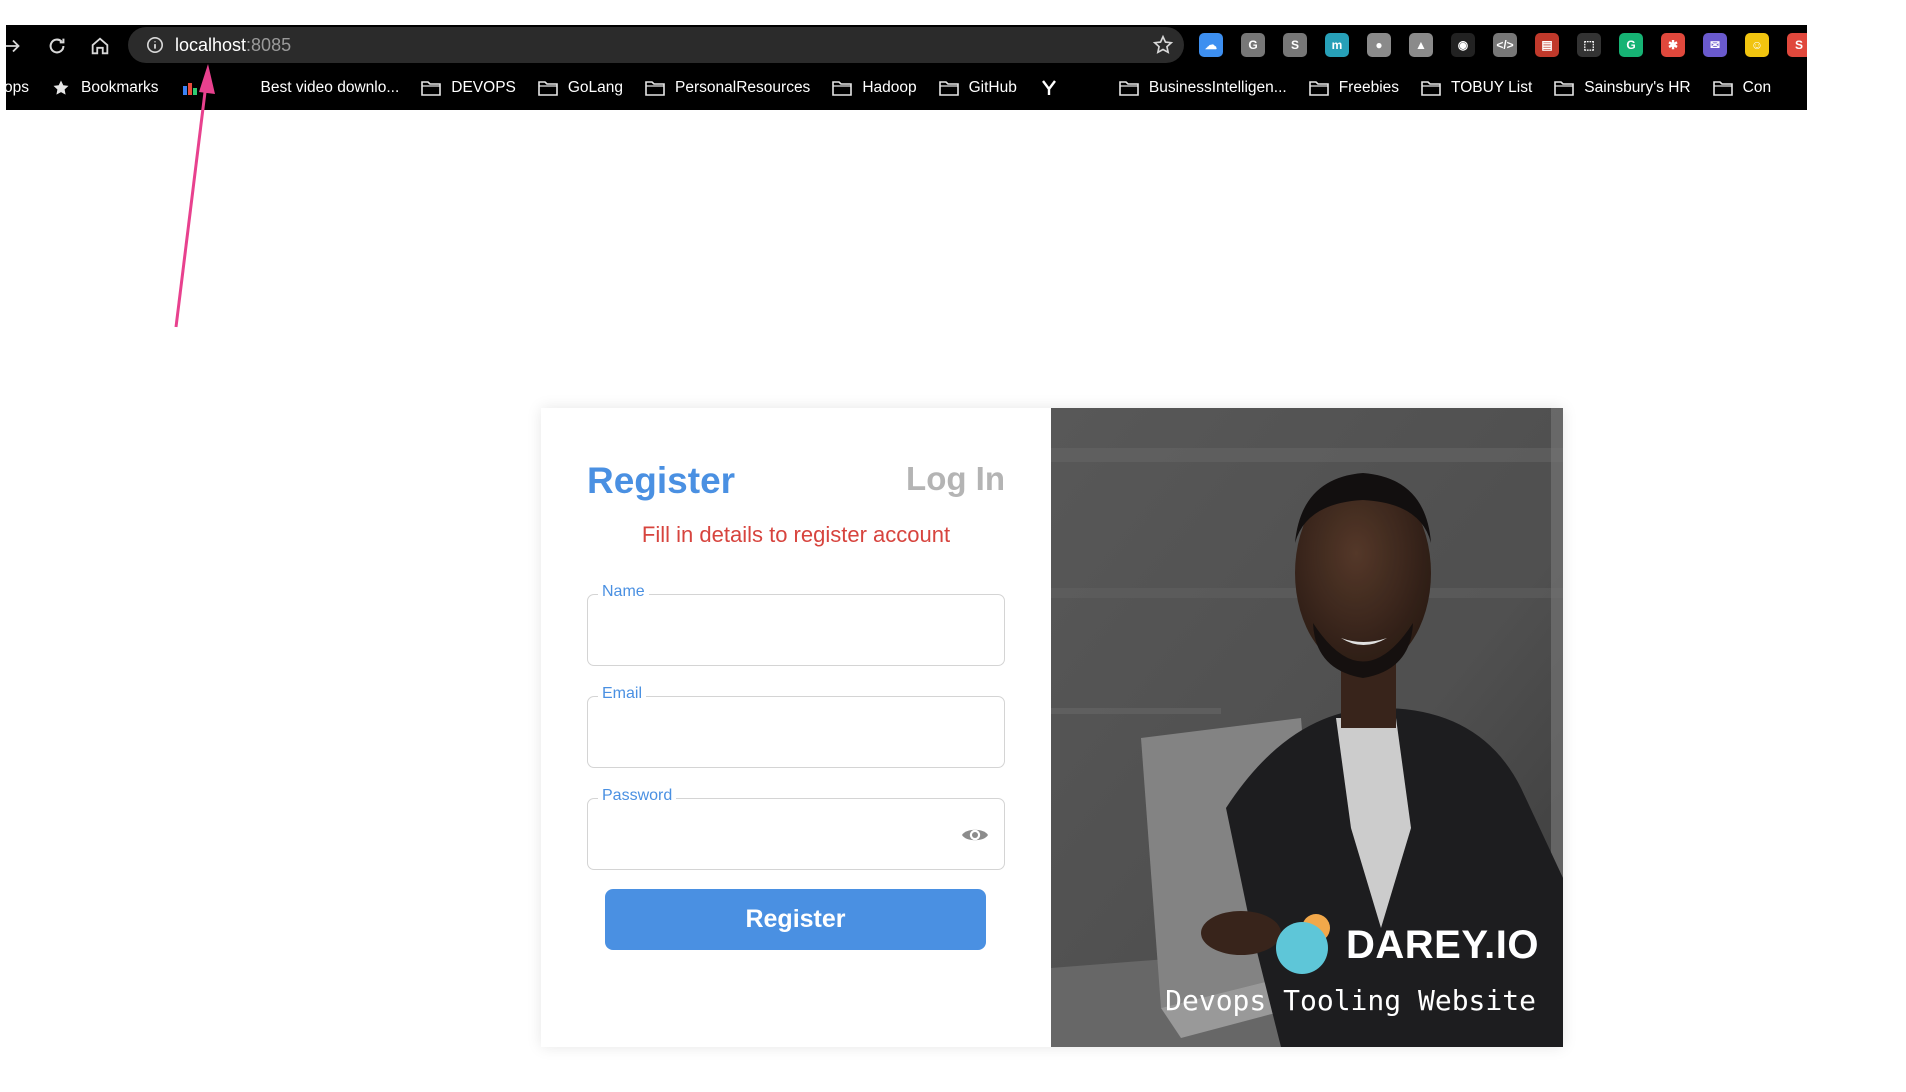  I want to click on skype-extension-icon: S, so click(1295, 45).